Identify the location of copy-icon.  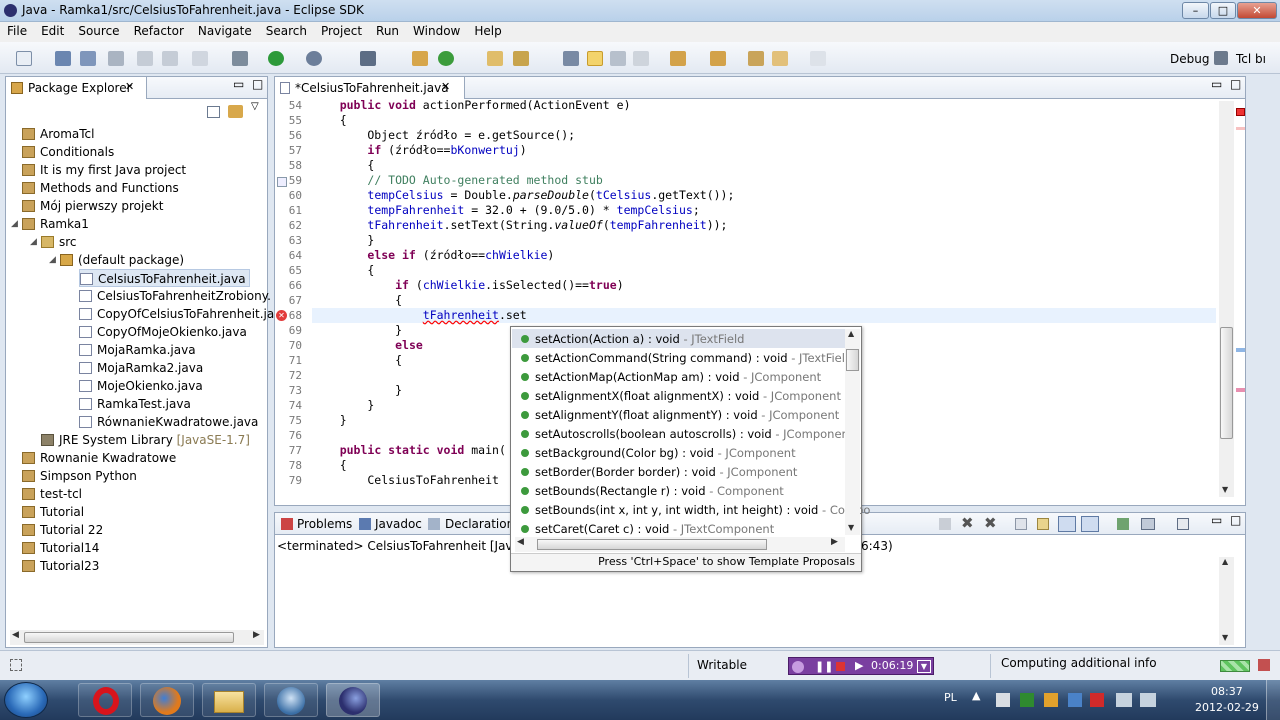
(145, 58).